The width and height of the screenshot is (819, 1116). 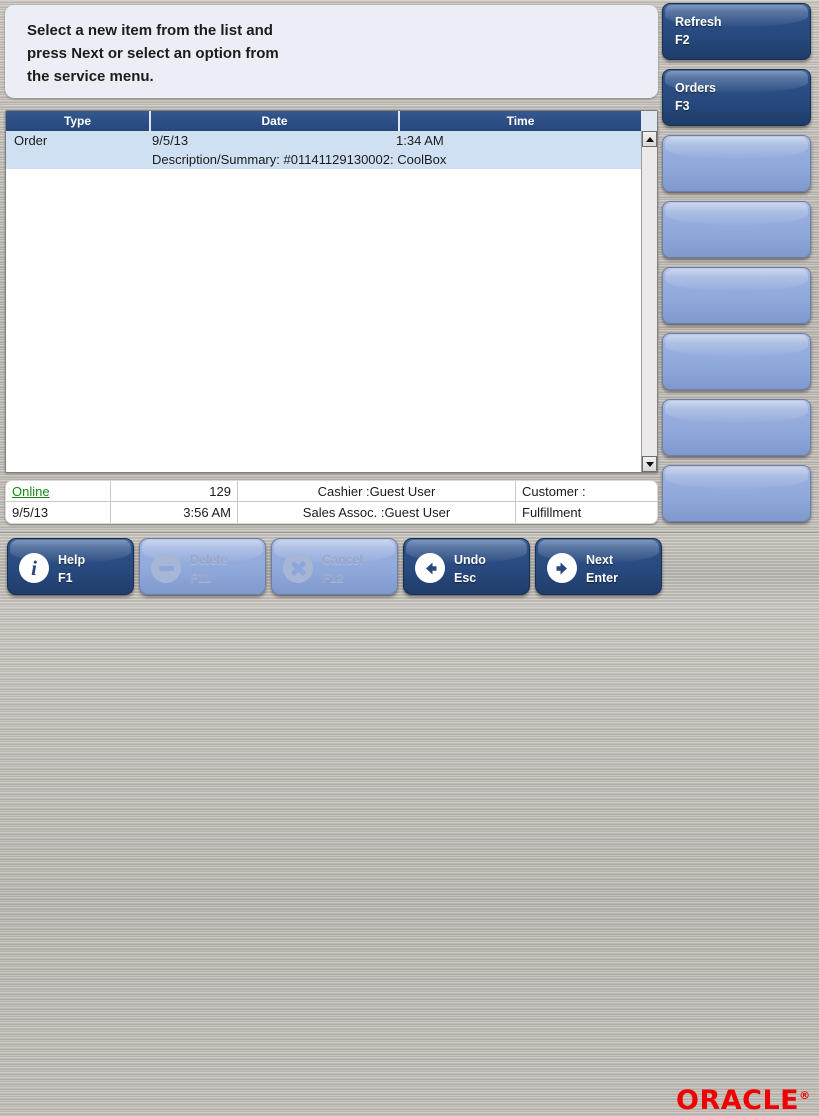 What do you see at coordinates (698, 31) in the screenshot?
I see `sidebar-button-label: Refresh F2` at bounding box center [698, 31].